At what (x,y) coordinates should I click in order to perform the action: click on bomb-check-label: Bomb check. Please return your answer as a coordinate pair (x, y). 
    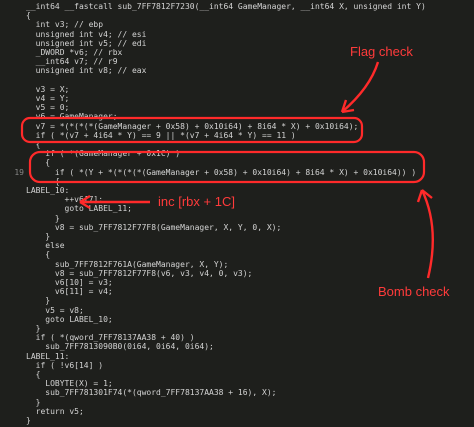
    Looking at the image, I should click on (414, 291).